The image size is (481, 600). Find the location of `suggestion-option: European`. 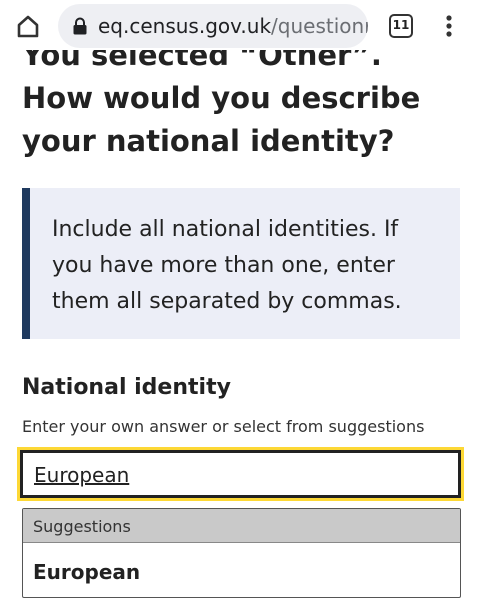

suggestion-option: European is located at coordinates (241, 570).